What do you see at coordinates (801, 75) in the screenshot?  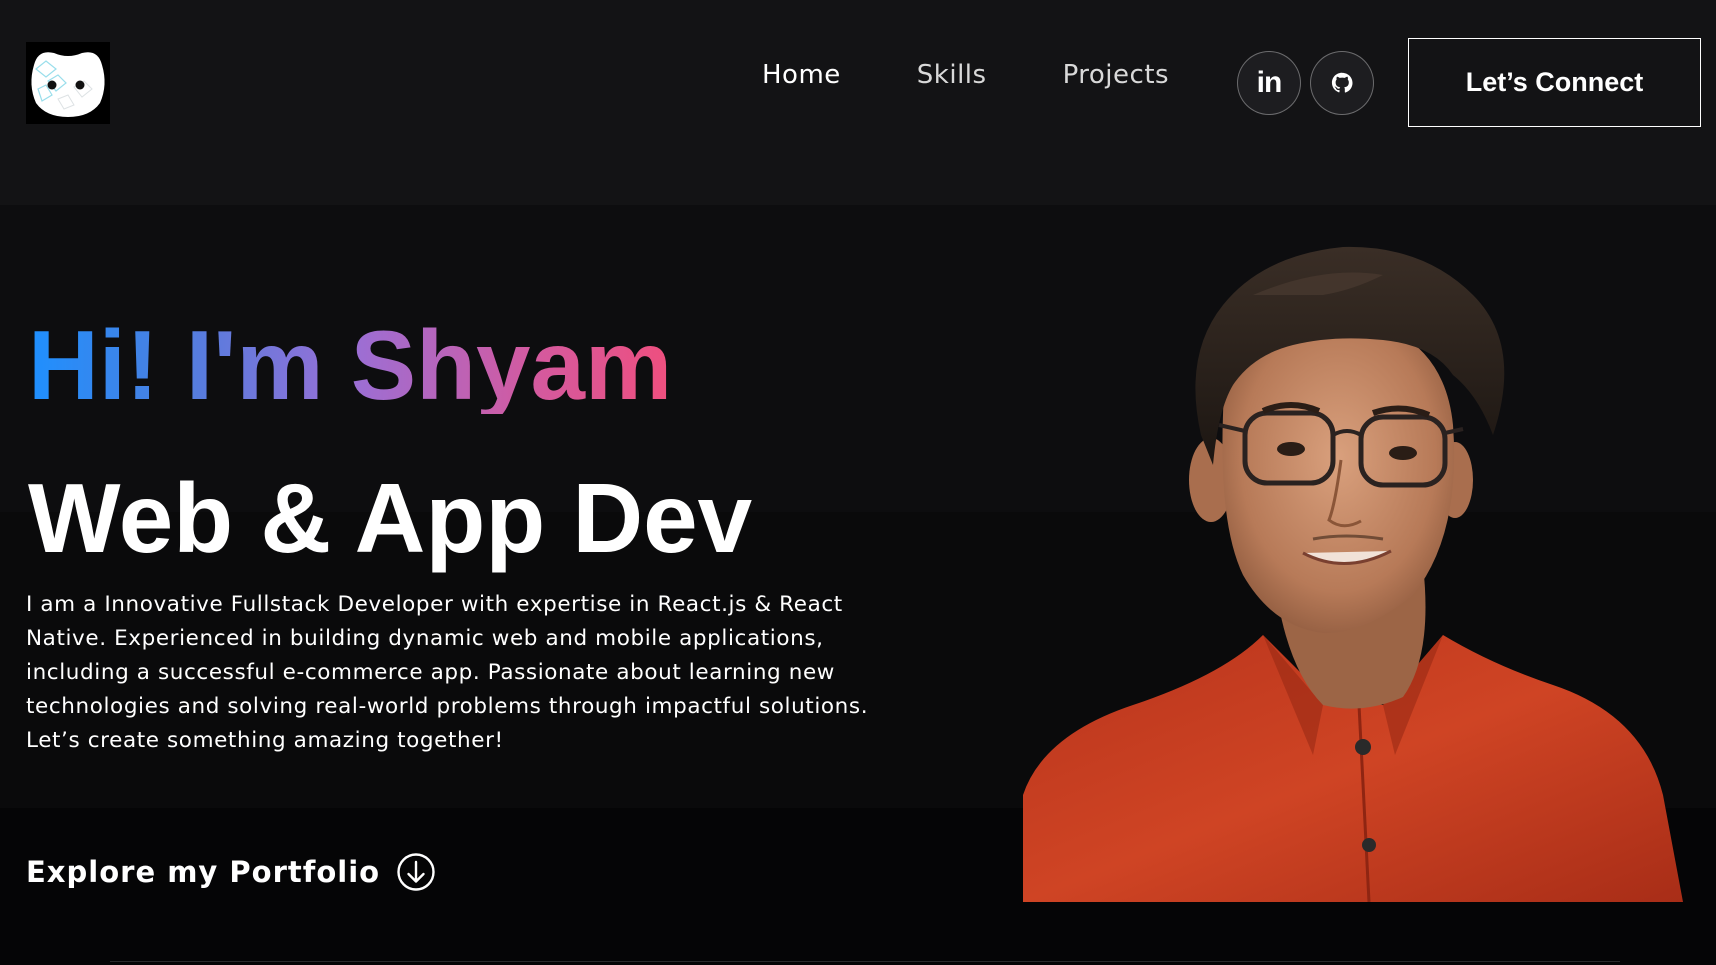 I see `nav-link-home: Home` at bounding box center [801, 75].